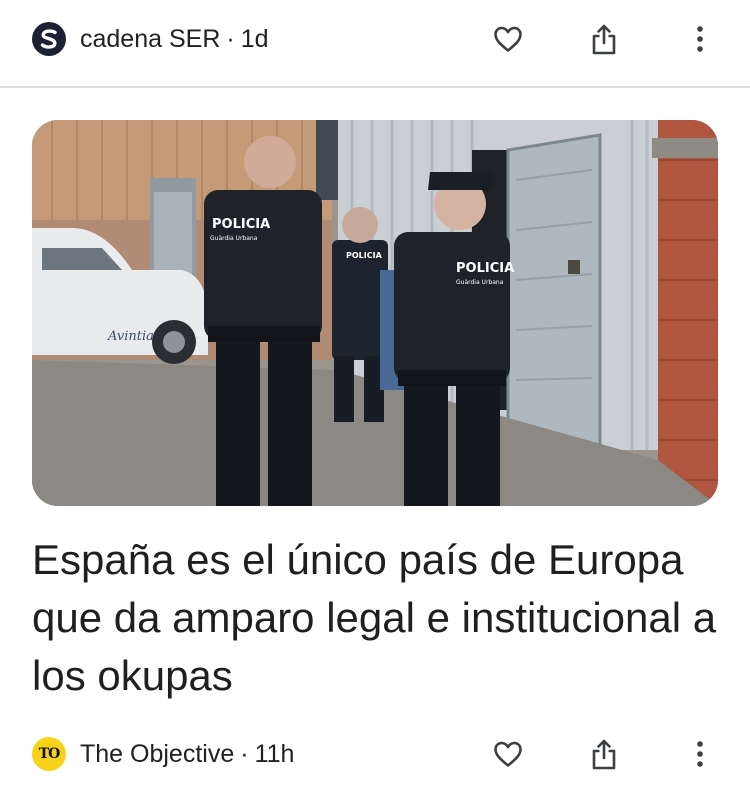  I want to click on source-name: cadena SER, so click(150, 38).